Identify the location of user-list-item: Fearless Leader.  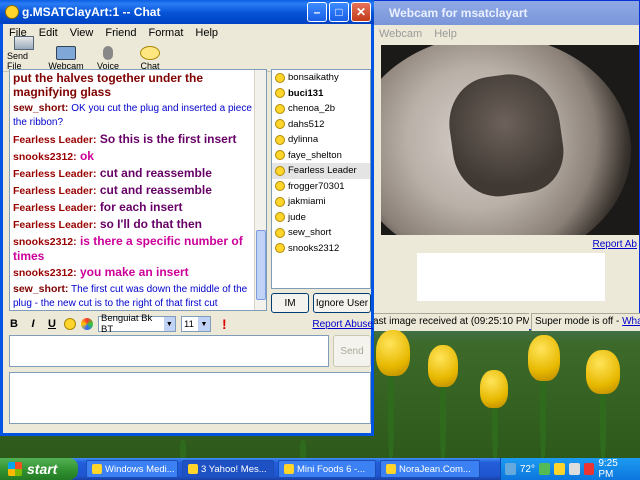
(321, 171).